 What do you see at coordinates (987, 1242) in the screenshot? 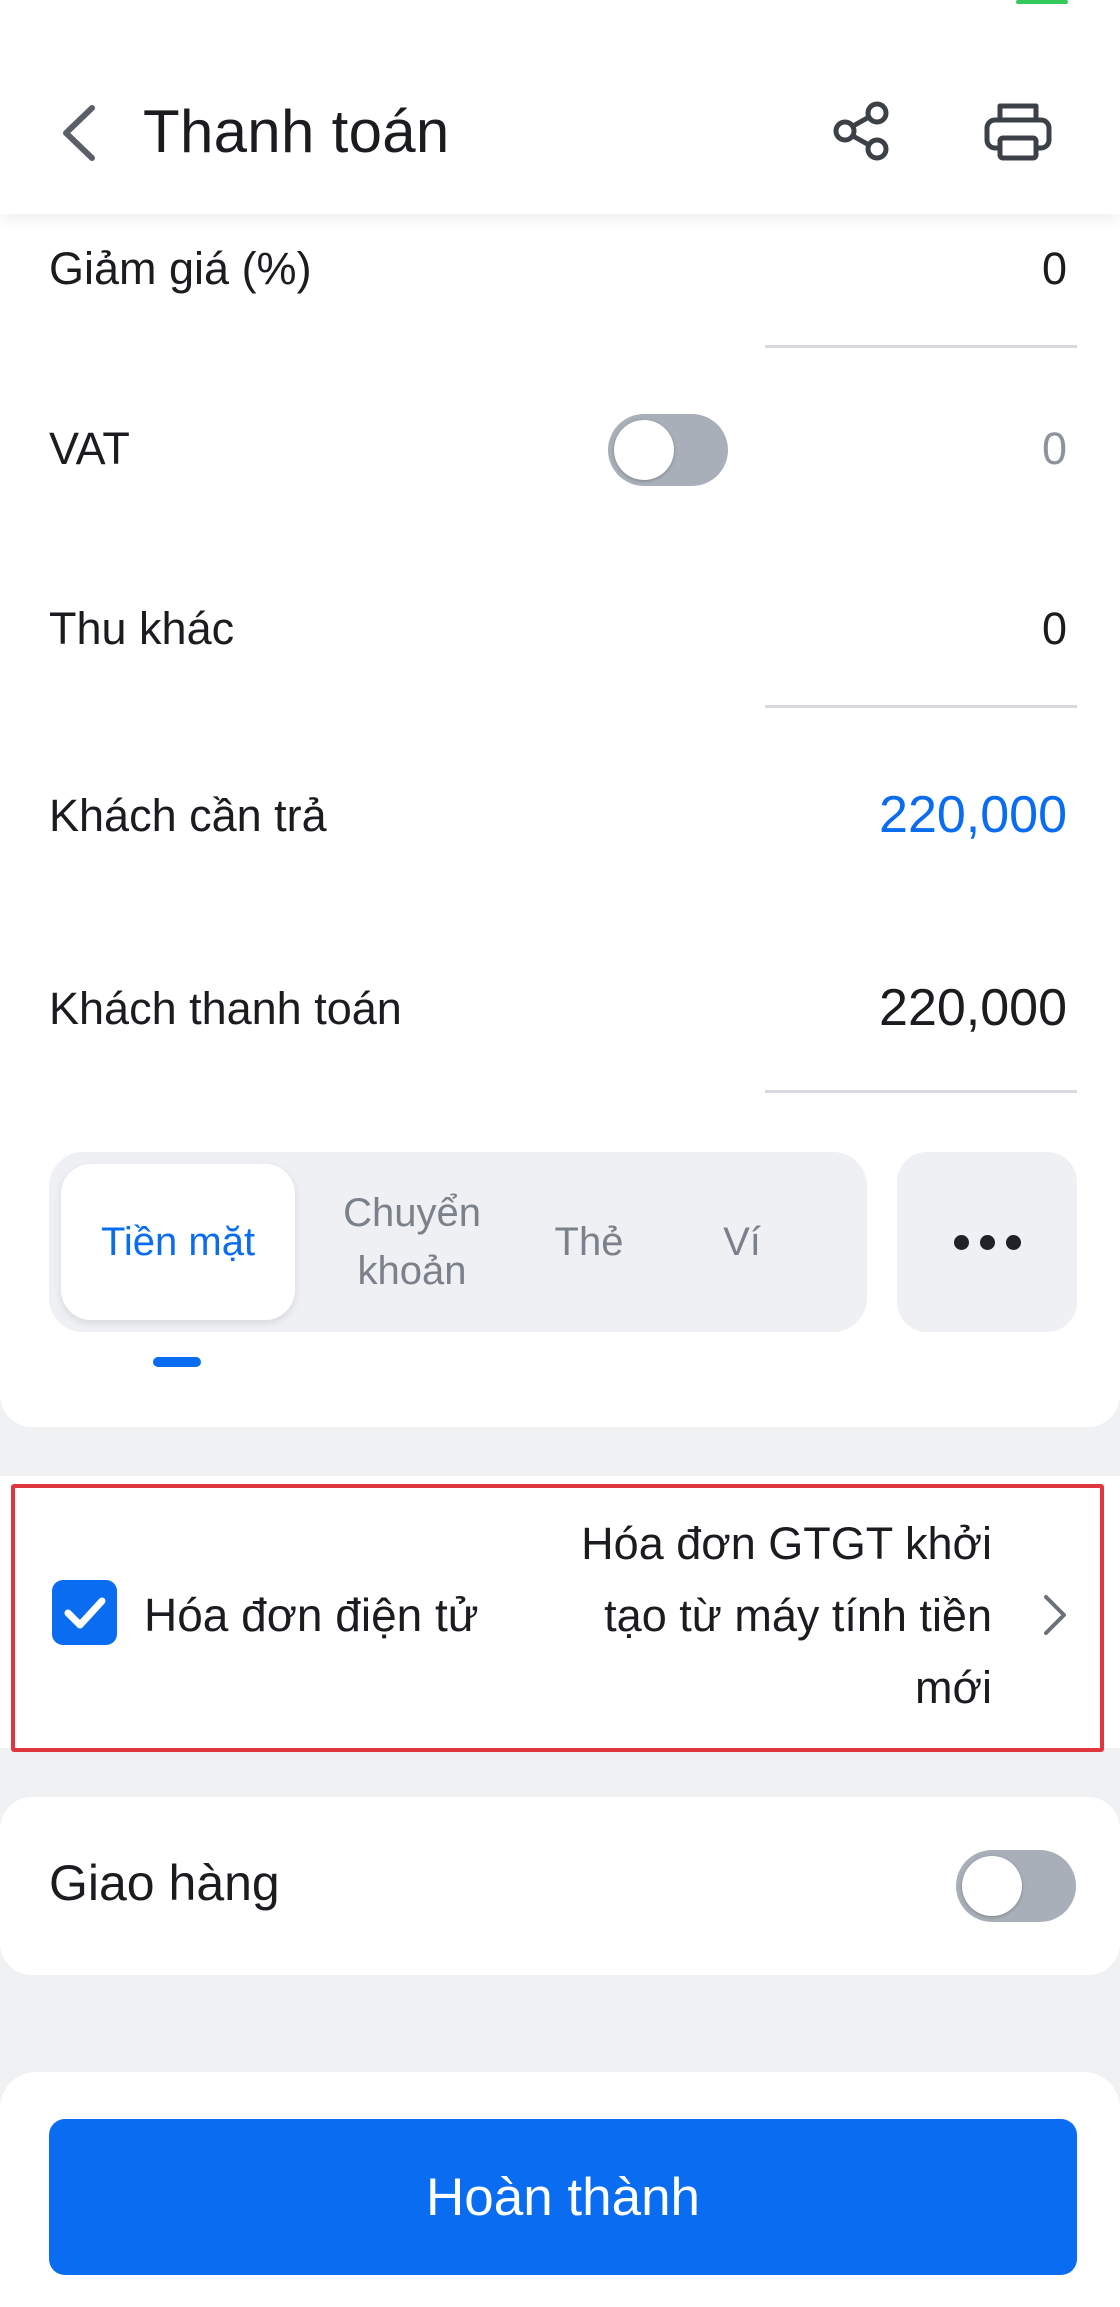
I see `more-payment-methods-button` at bounding box center [987, 1242].